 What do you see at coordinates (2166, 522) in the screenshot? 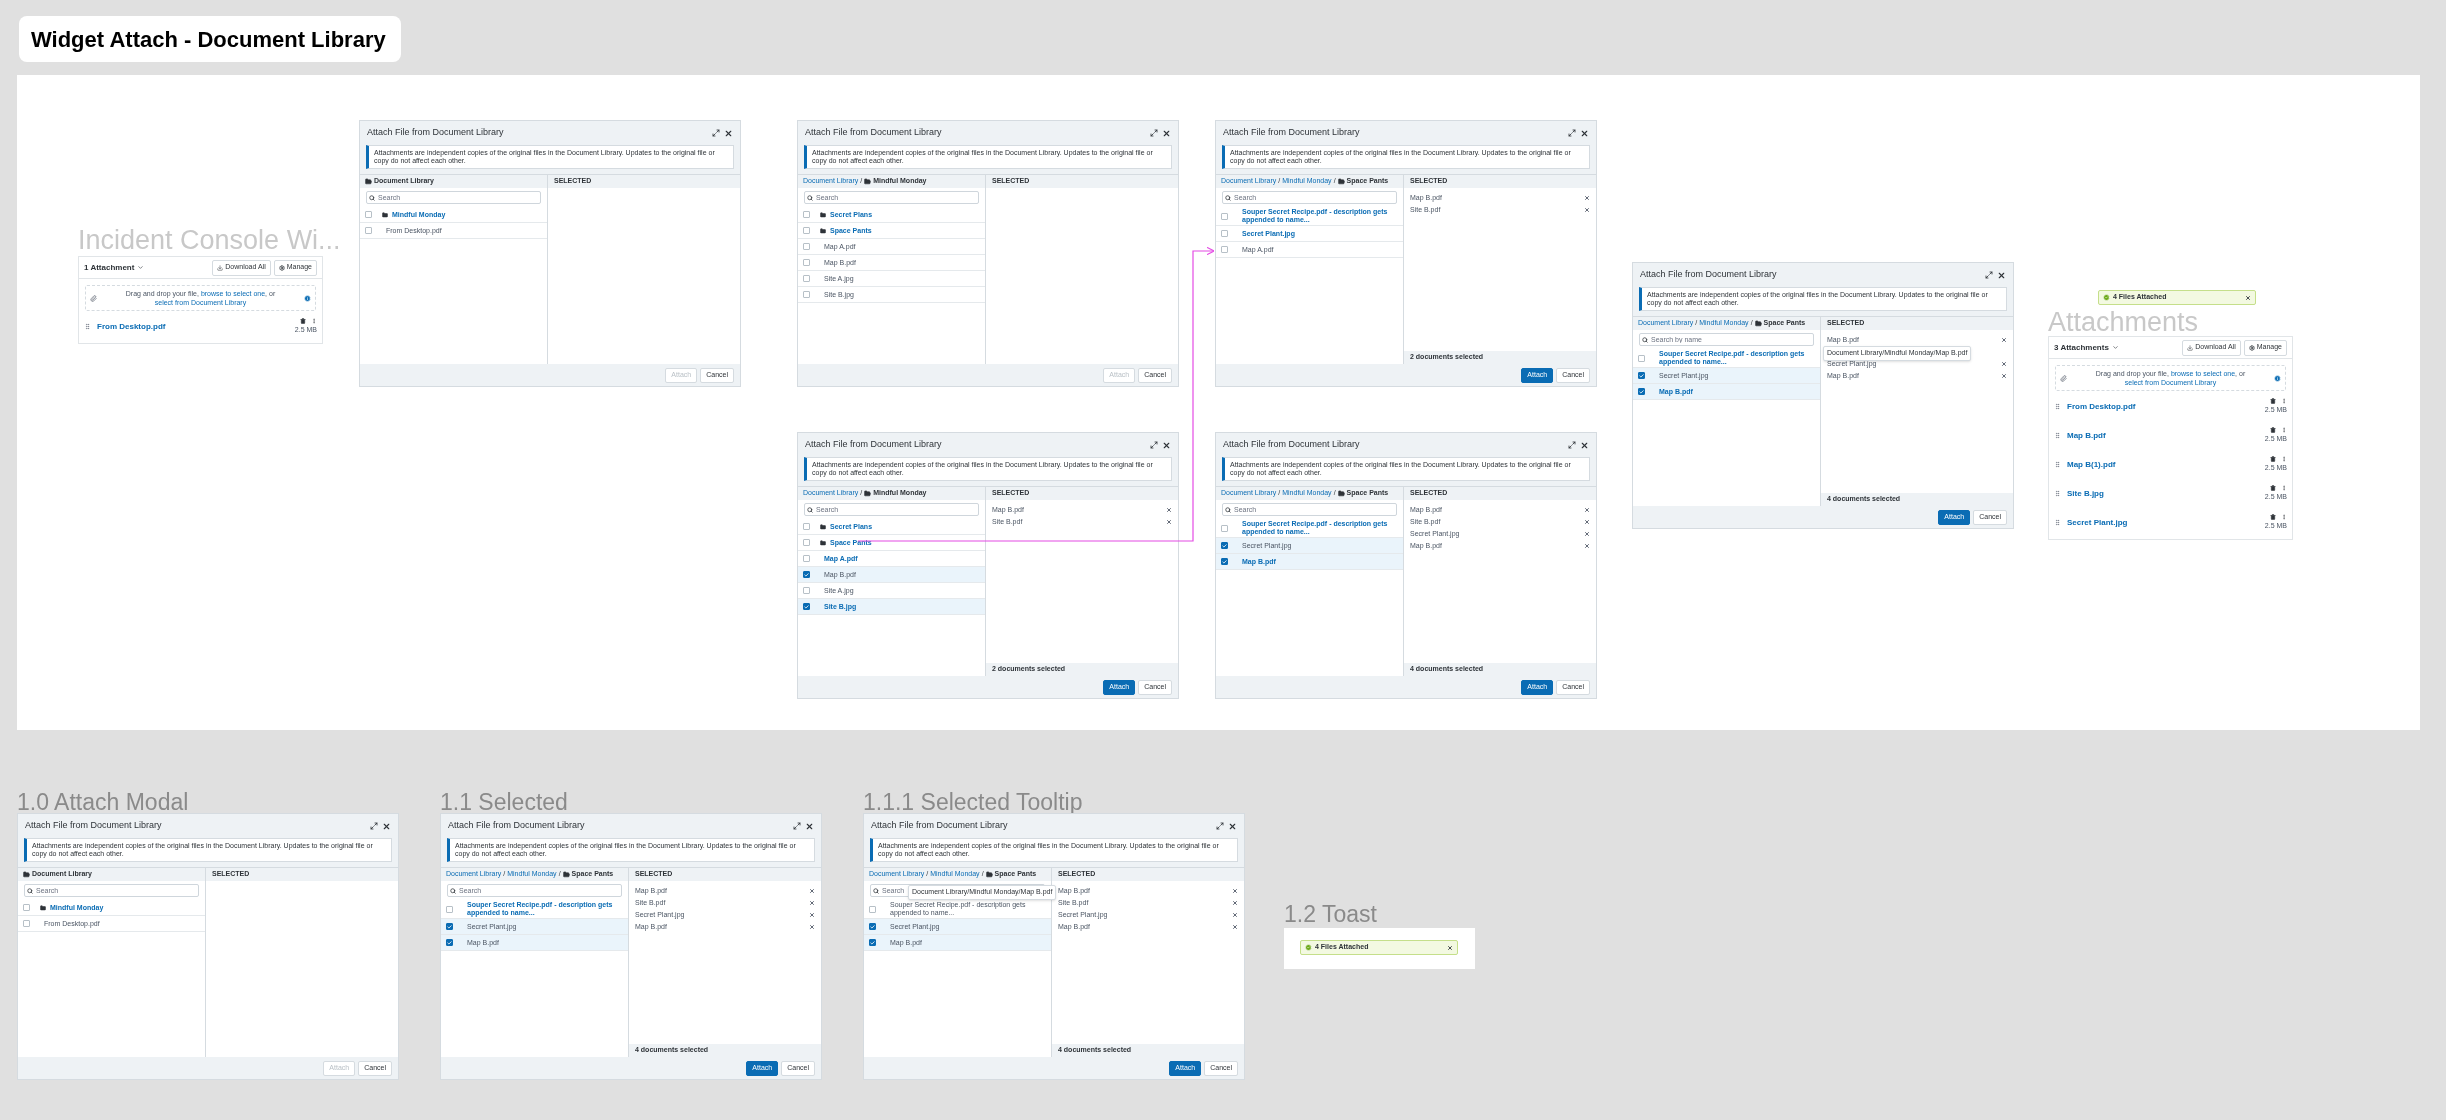
I see `attachment-link: Secret Plant.jpg` at bounding box center [2166, 522].